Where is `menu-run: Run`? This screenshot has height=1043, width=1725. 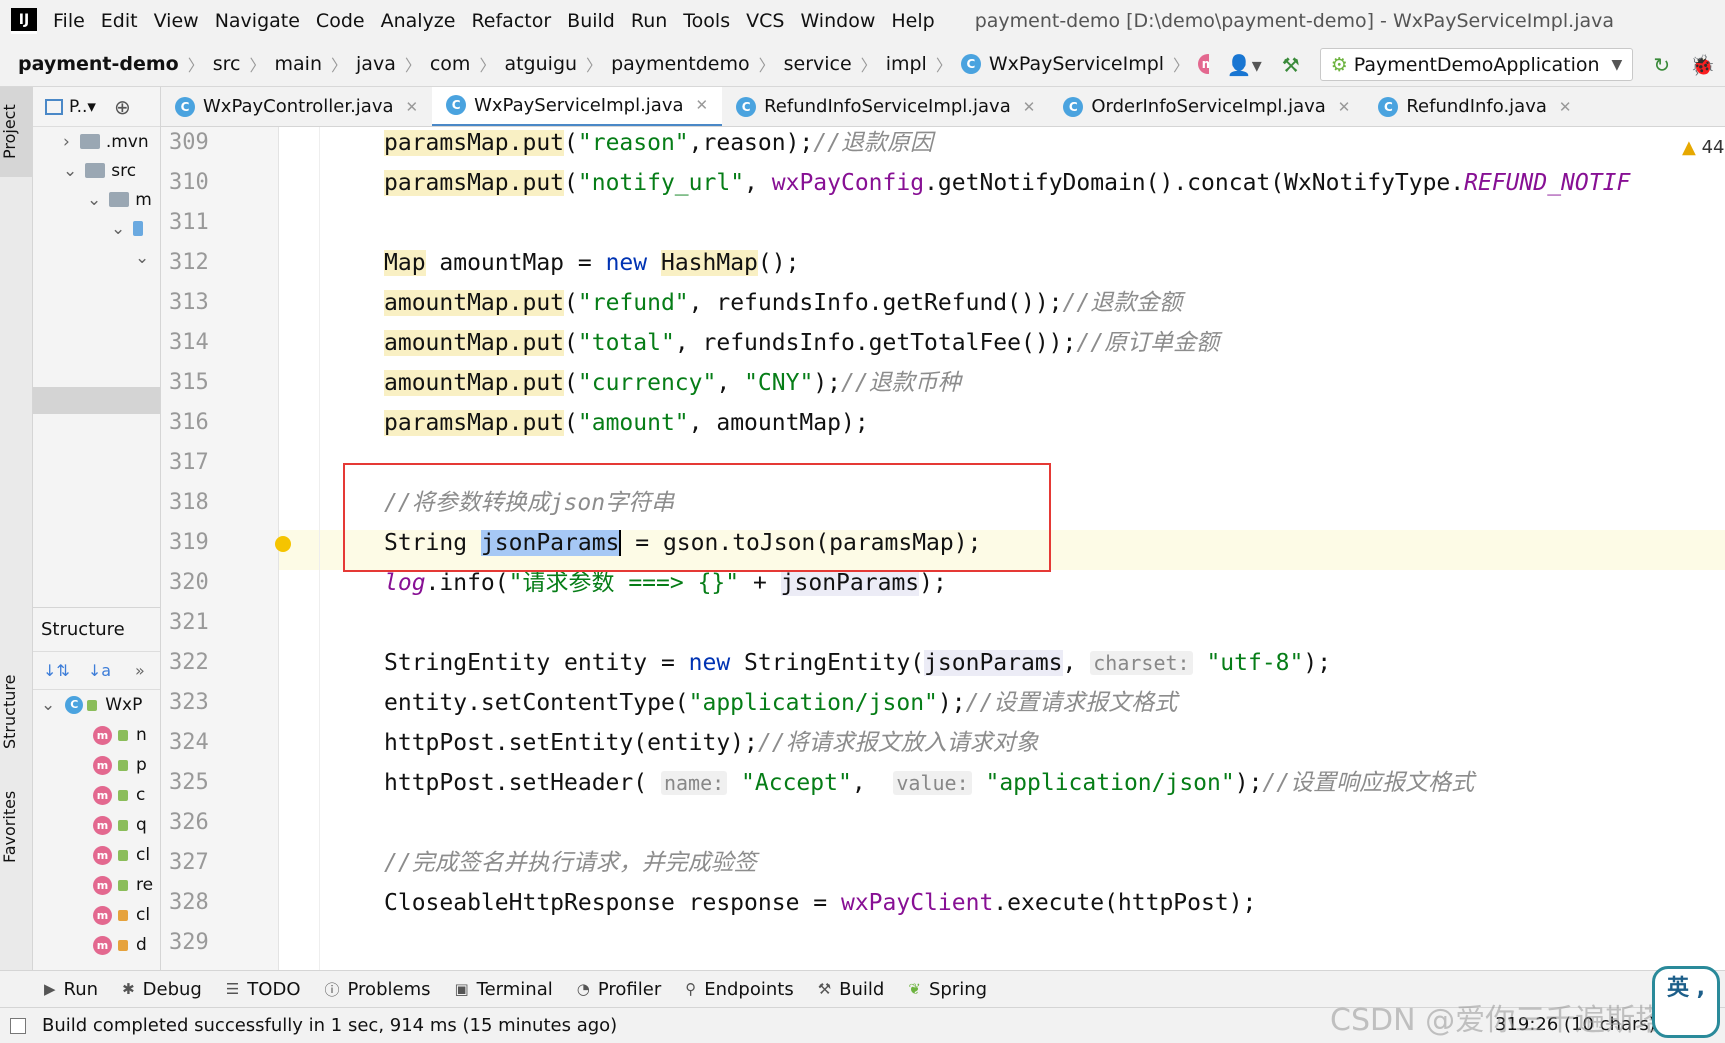
menu-run: Run is located at coordinates (649, 21).